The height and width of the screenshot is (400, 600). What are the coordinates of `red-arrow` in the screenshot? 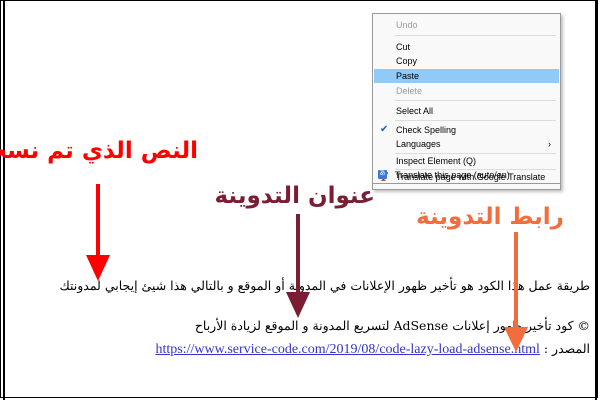 It's located at (98, 232).